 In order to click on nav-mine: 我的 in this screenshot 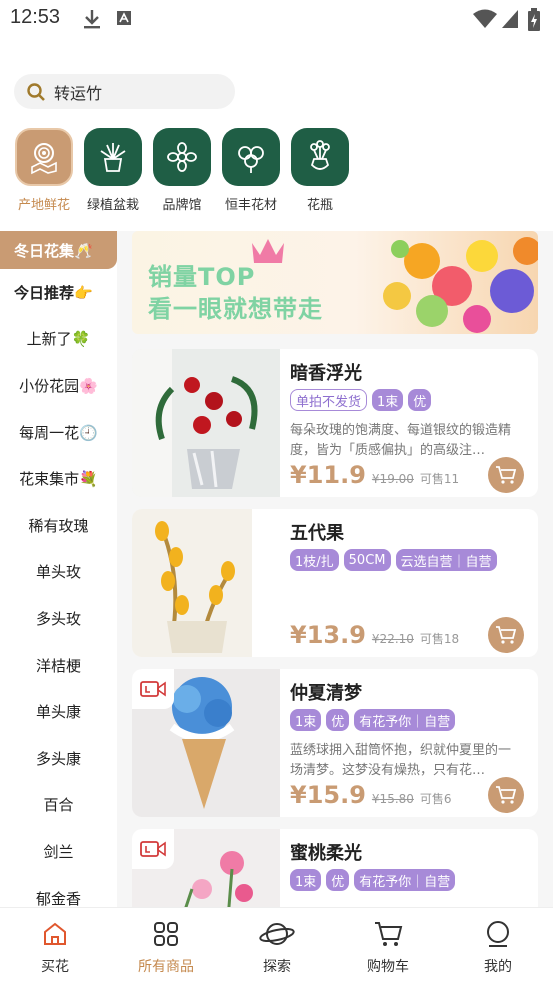, I will do `click(498, 948)`.